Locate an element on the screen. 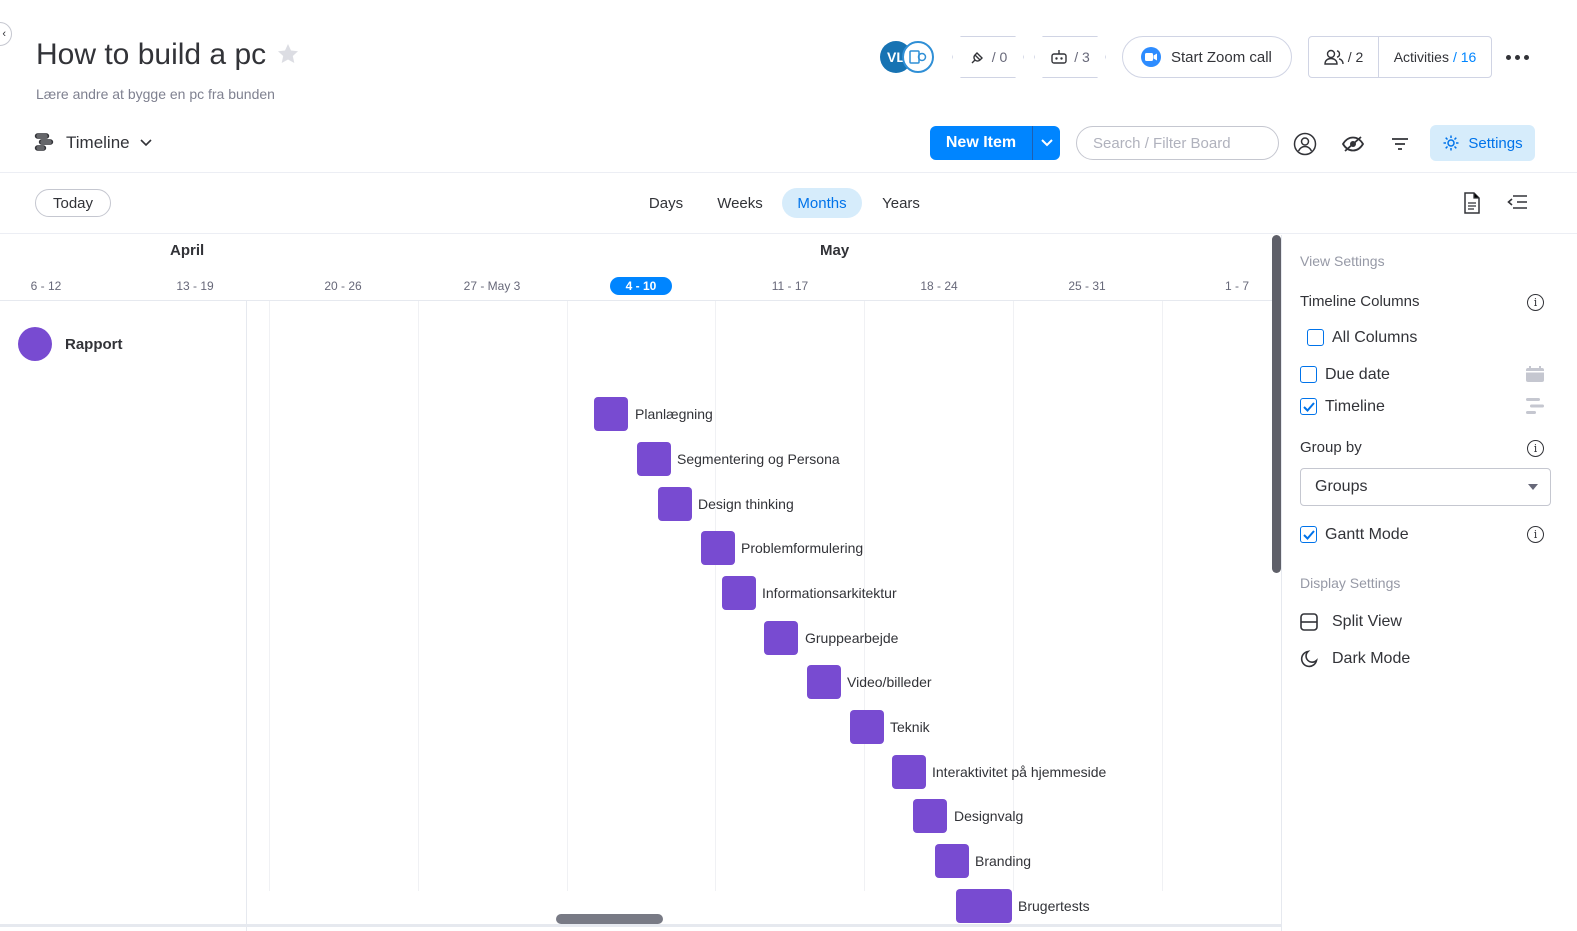  activities-button: Activities / 16 is located at coordinates (1435, 57).